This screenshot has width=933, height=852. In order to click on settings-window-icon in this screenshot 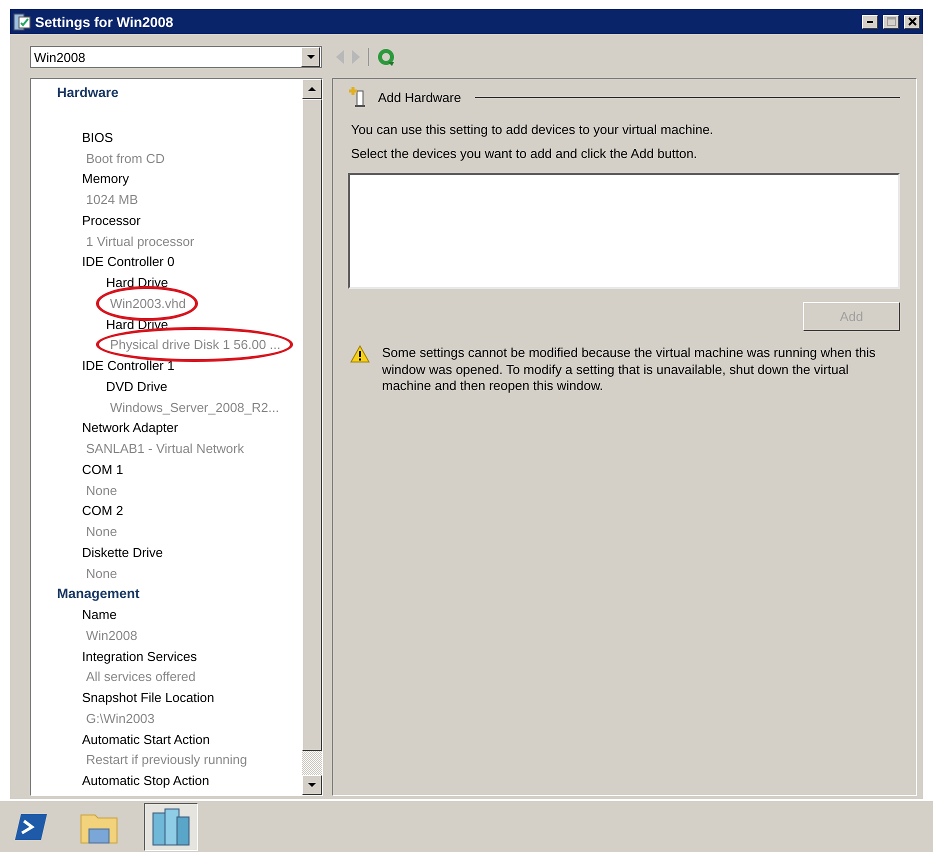, I will do `click(22, 21)`.